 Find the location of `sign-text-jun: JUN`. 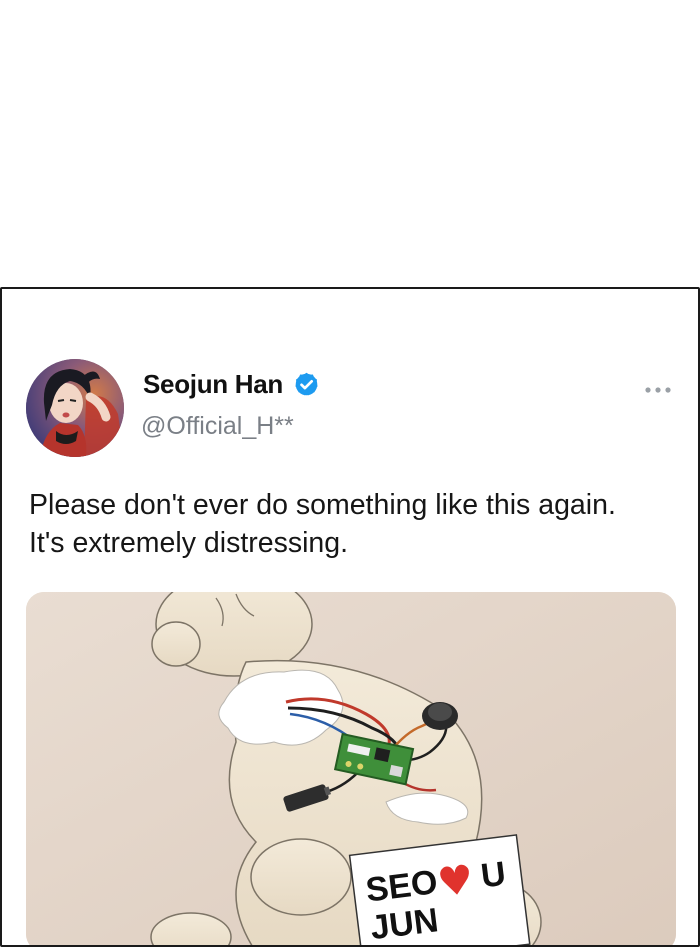

sign-text-jun: JUN is located at coordinates (404, 924).